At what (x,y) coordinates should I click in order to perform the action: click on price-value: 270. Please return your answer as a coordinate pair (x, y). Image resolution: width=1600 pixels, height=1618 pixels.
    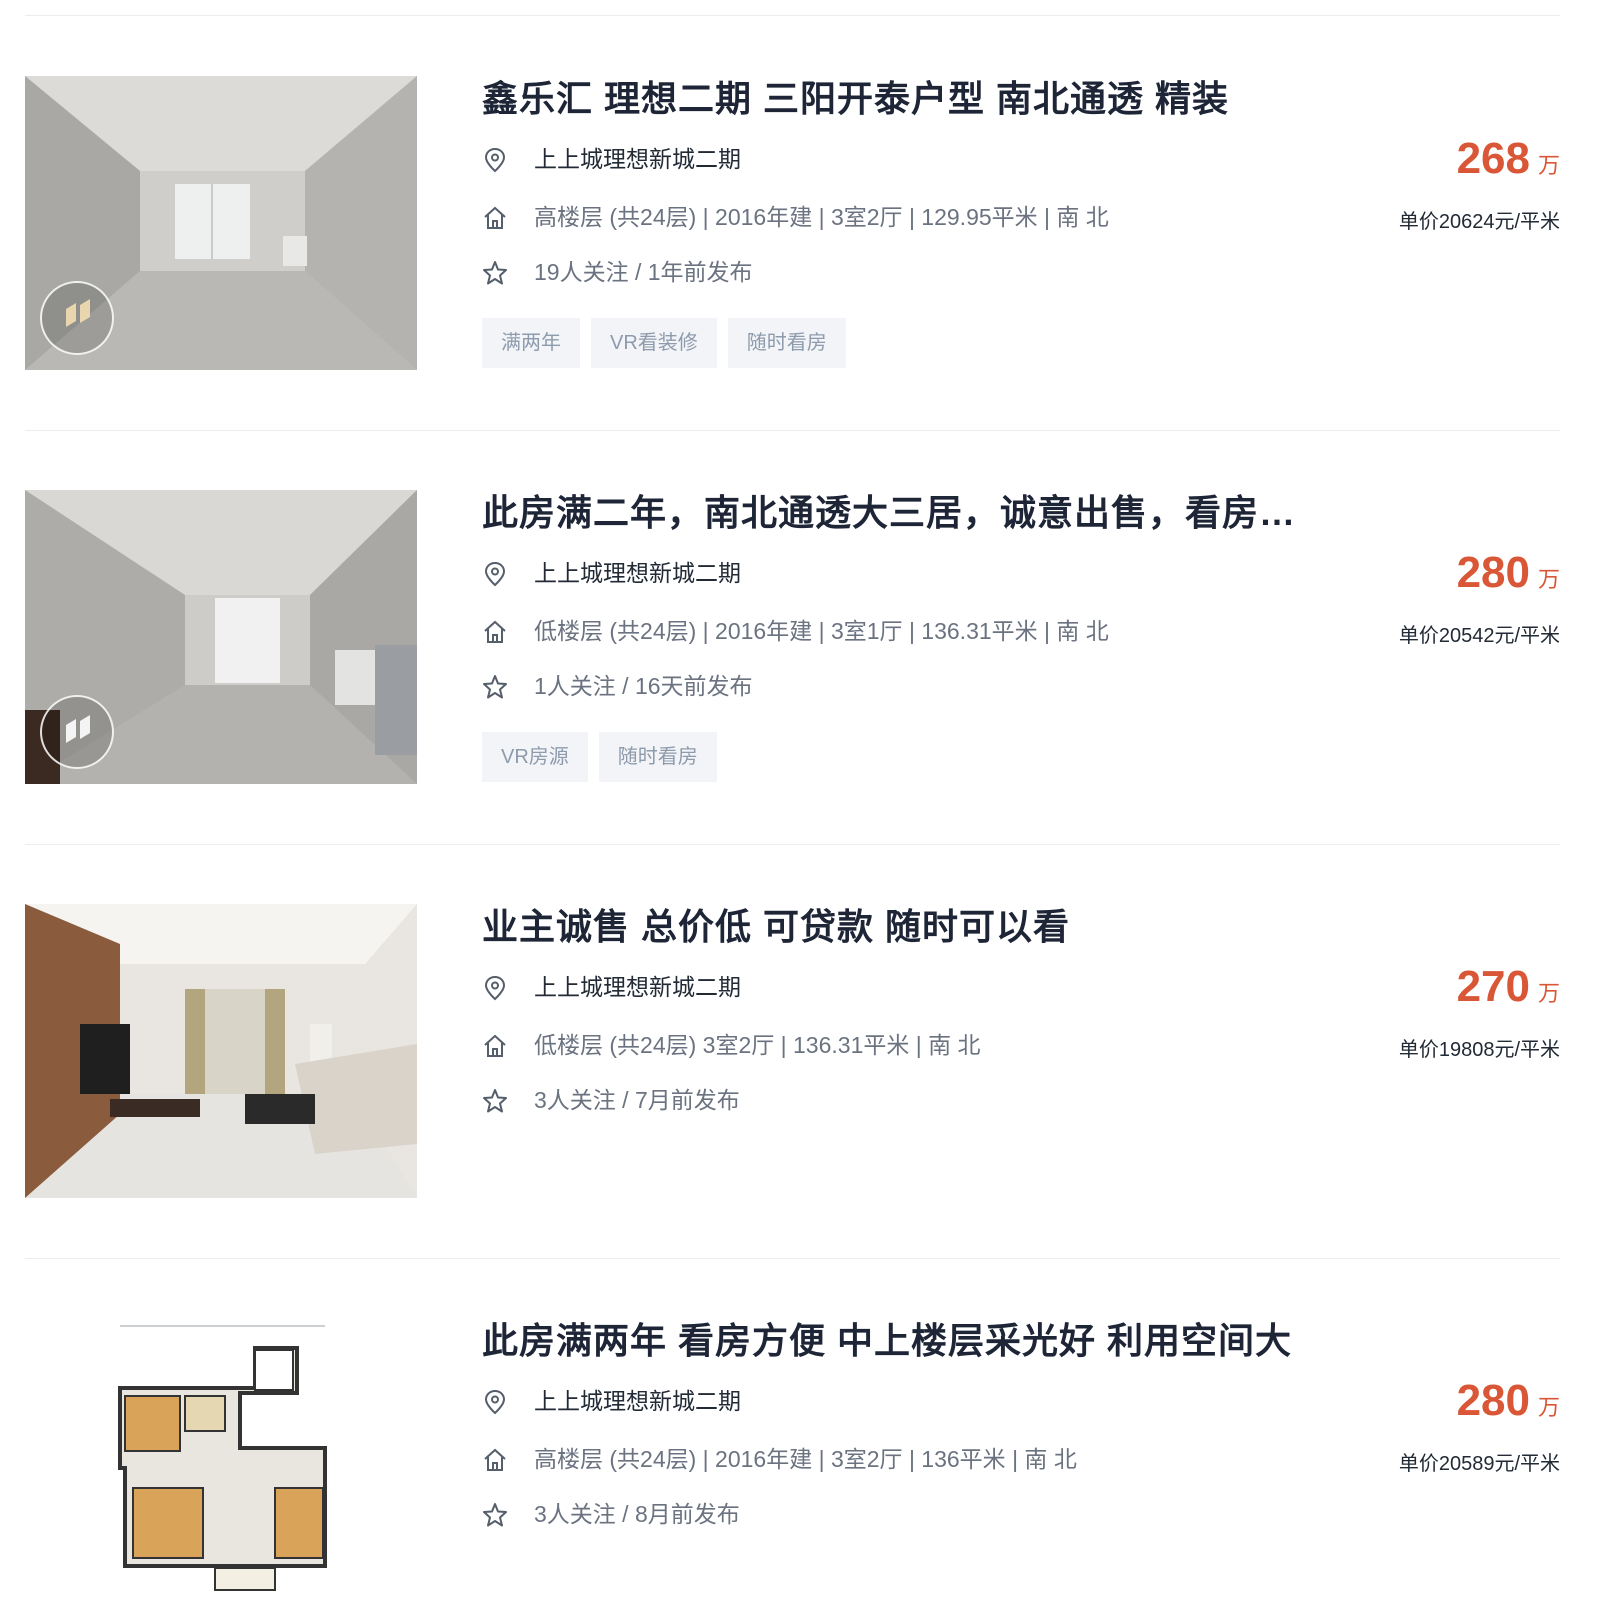
    Looking at the image, I should click on (1493, 986).